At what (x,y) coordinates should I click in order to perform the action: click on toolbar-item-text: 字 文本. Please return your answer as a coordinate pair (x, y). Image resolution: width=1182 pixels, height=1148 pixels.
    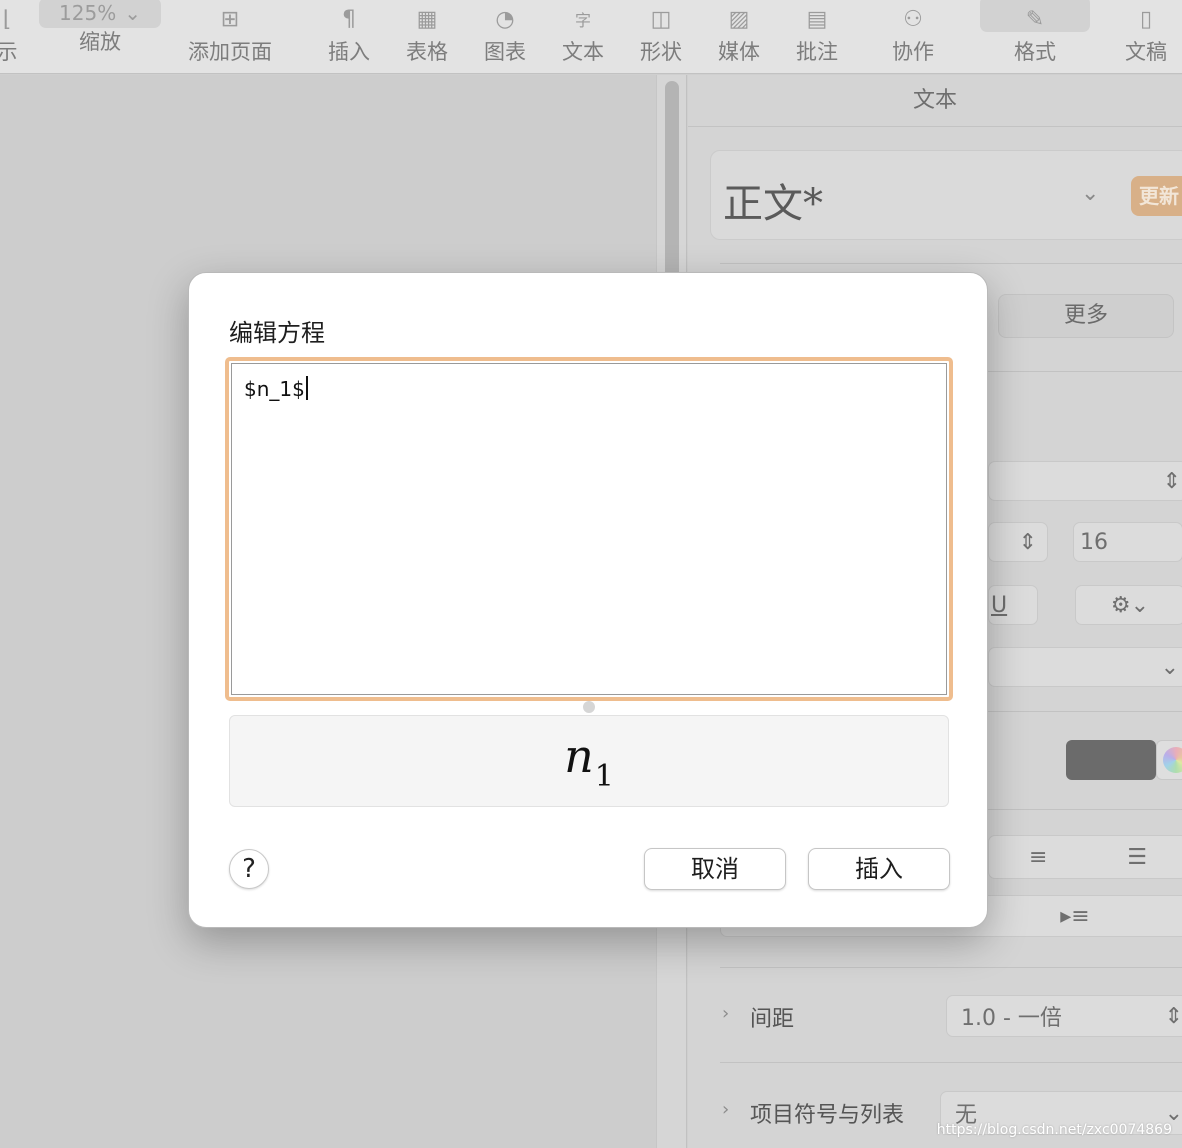
    Looking at the image, I should click on (583, 37).